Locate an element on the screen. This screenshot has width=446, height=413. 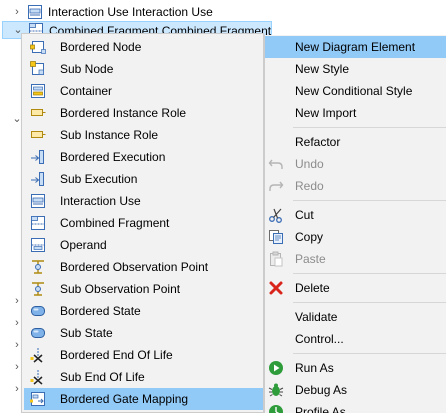
menu-item-paste: Paste is located at coordinates (355, 259).